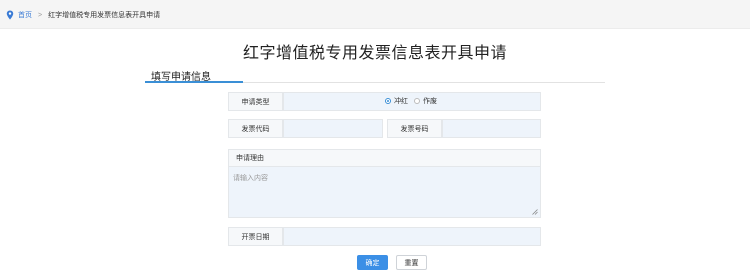 The width and height of the screenshot is (750, 273). I want to click on breadcrumb-current: 红字增值税专用发票信息表开具申请, so click(104, 15).